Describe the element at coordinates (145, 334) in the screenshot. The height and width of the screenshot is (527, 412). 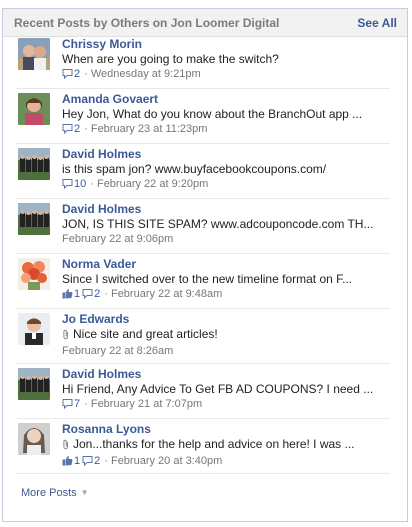
I see `post-text: Nice site and great articles!` at that location.